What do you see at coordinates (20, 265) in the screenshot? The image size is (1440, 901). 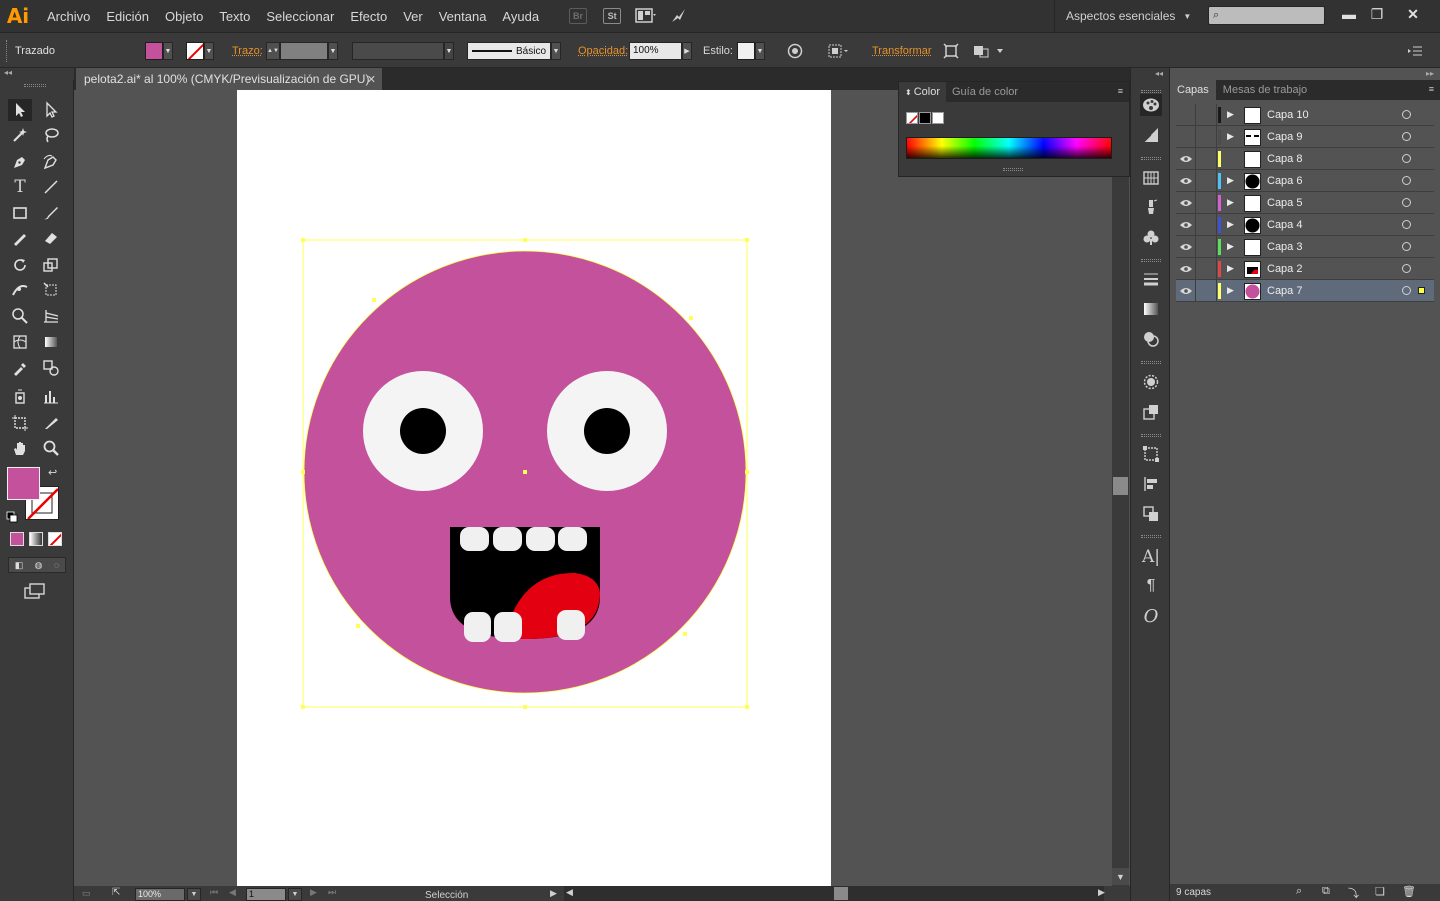 I see `rotate-tool-icon` at bounding box center [20, 265].